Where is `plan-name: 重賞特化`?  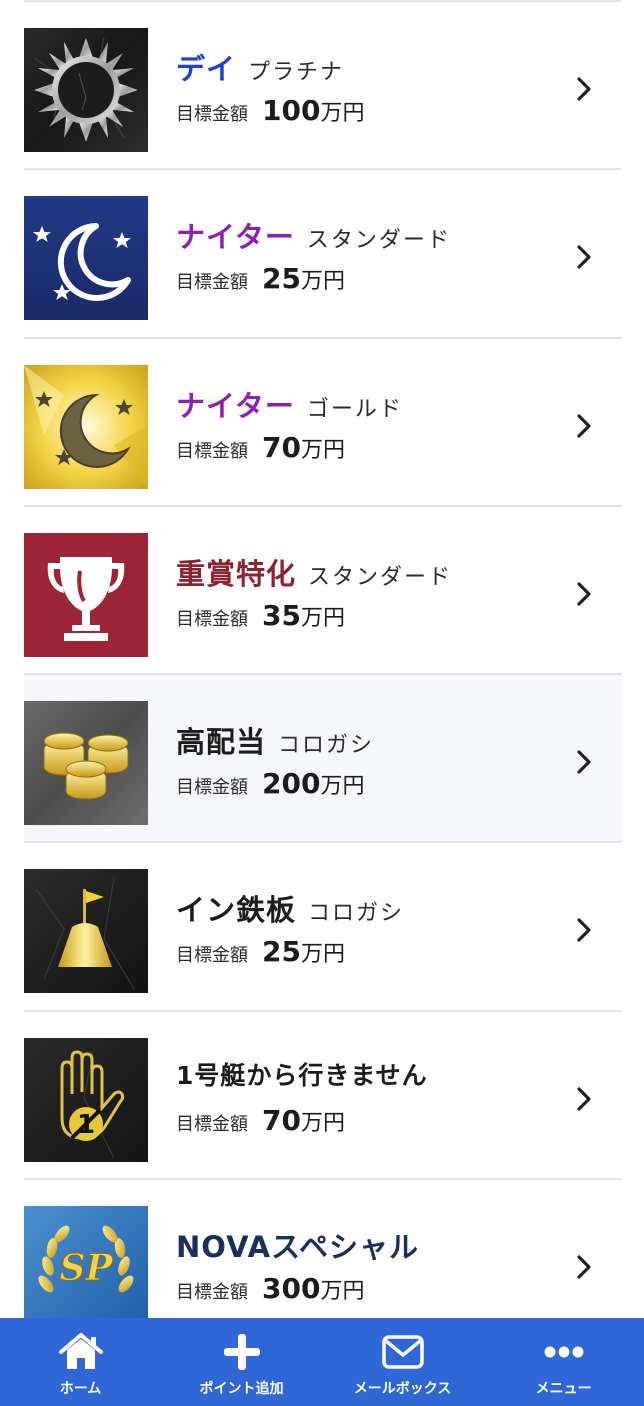
plan-name: 重賞特化 is located at coordinates (236, 574).